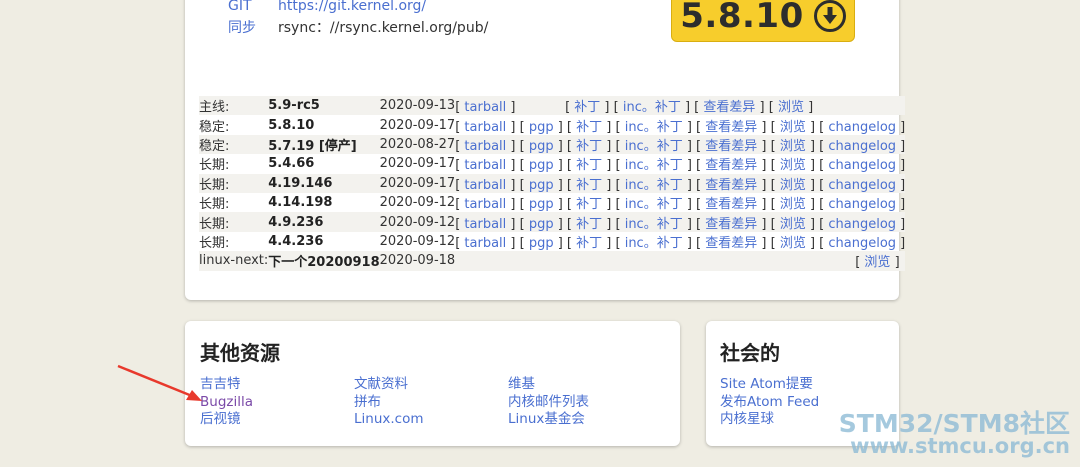  I want to click on resource-link-patchwork: 拼布, so click(389, 403).